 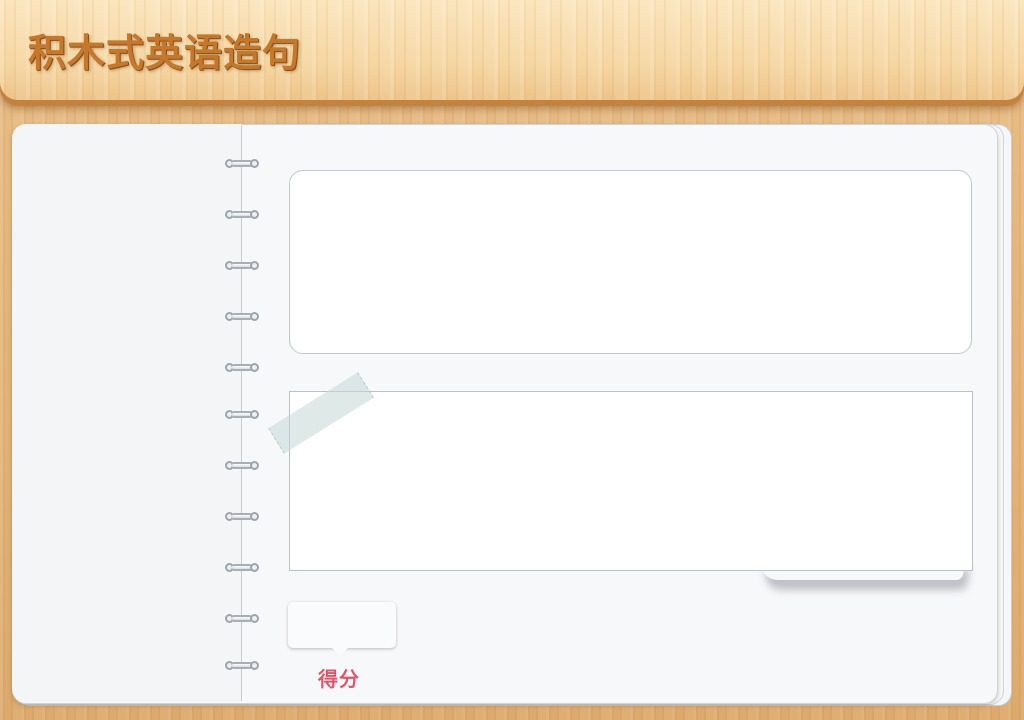 What do you see at coordinates (339, 679) in the screenshot?
I see `score-label: 得分` at bounding box center [339, 679].